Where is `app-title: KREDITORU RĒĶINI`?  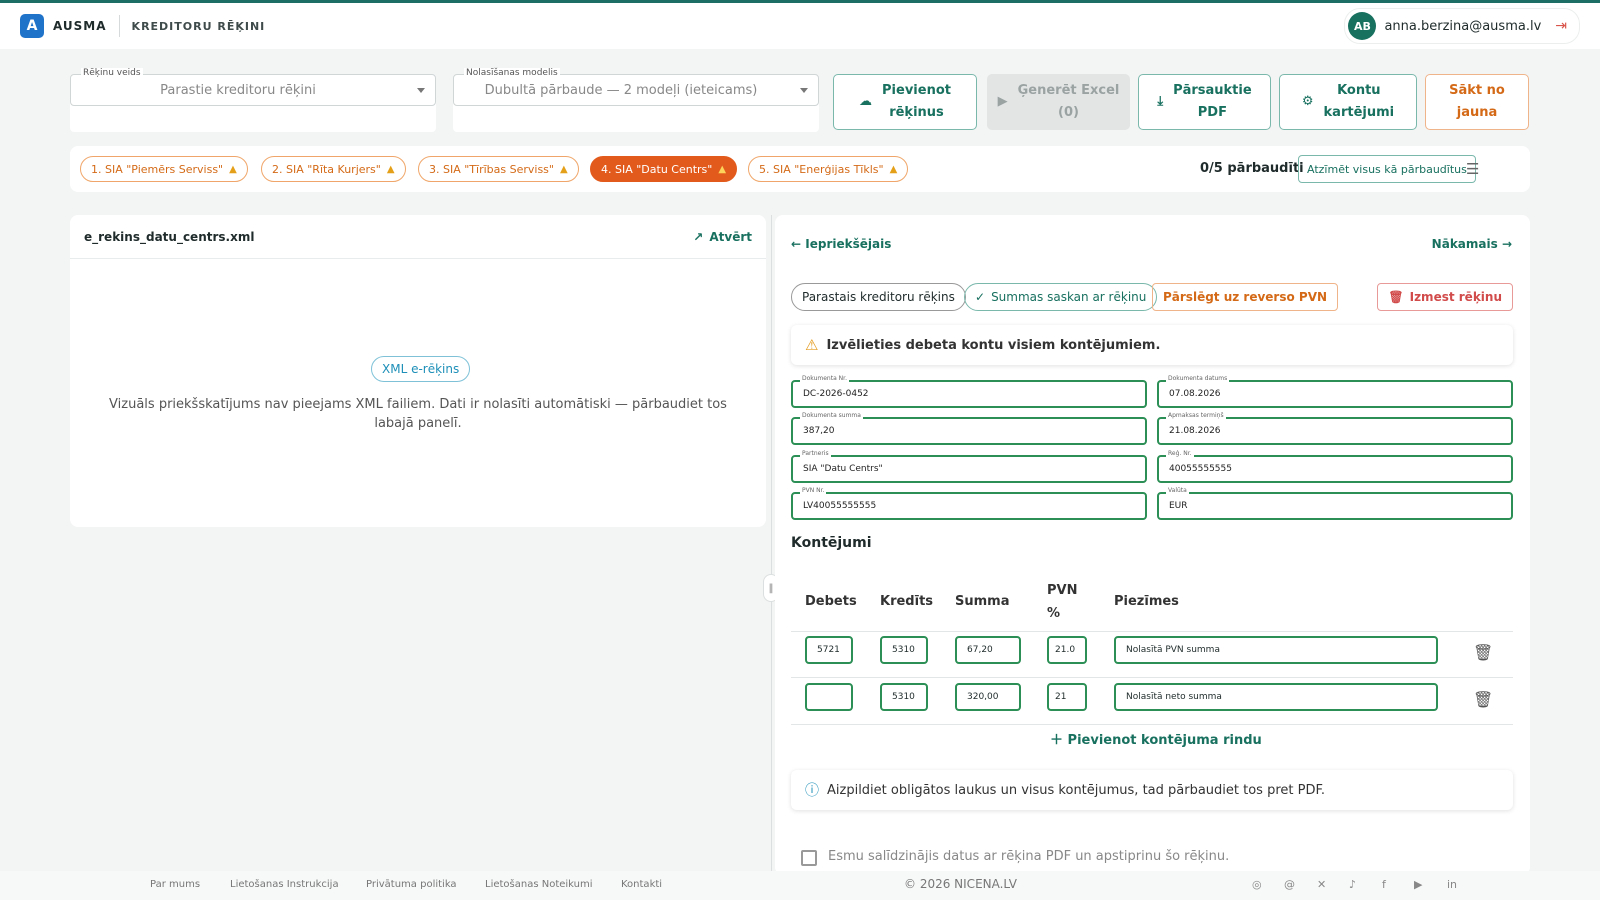
app-title: KREDITORU RĒĶINI is located at coordinates (198, 26).